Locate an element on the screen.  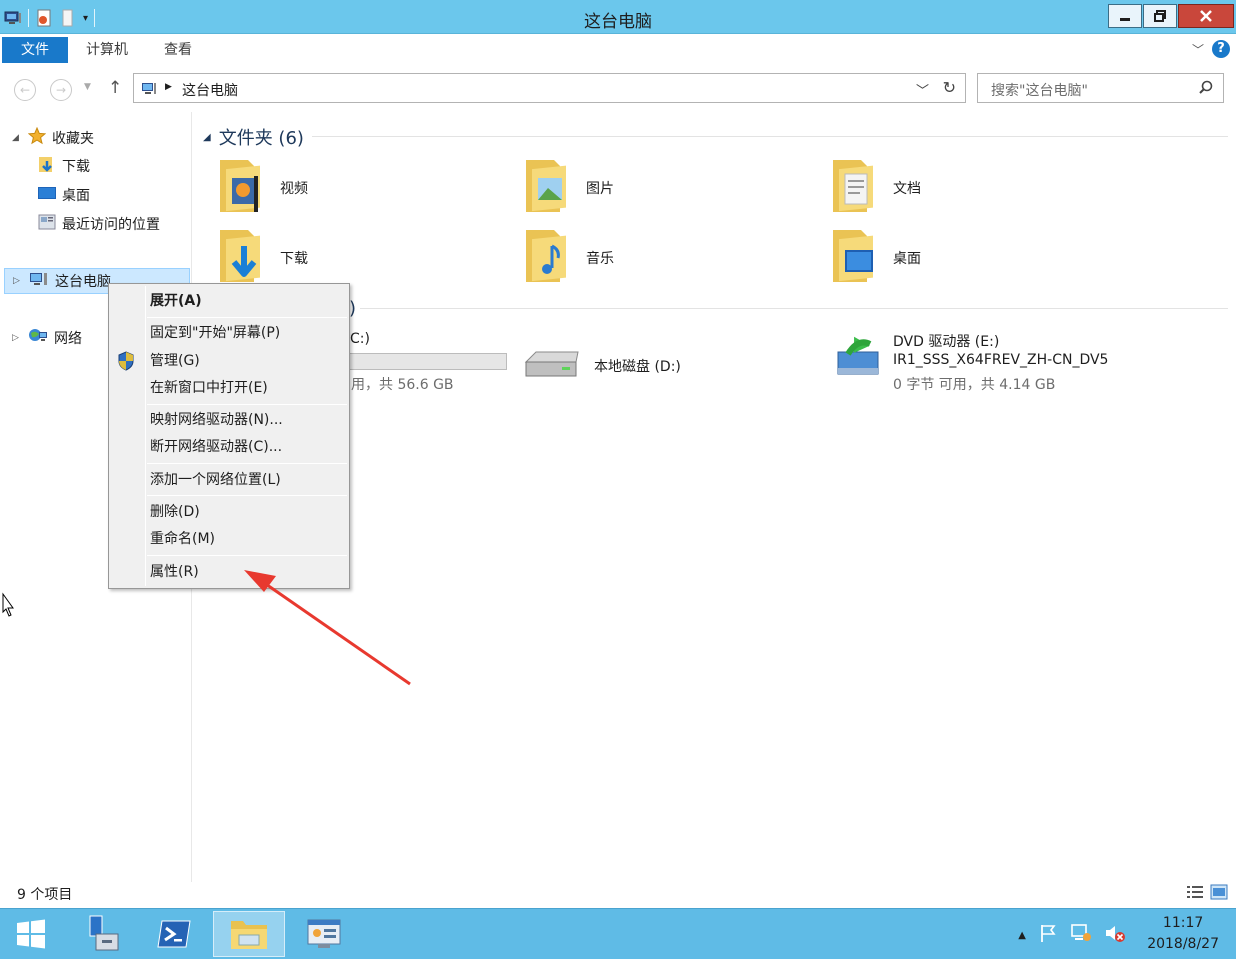
desktop-icon is located at coordinates (47, 195).